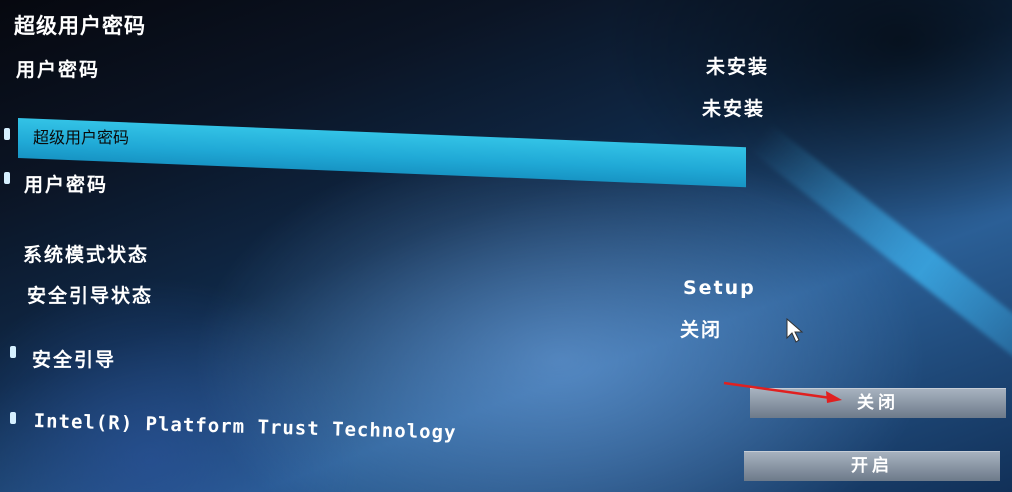  I want to click on supervisor-password-status-value: 未安装, so click(738, 67).